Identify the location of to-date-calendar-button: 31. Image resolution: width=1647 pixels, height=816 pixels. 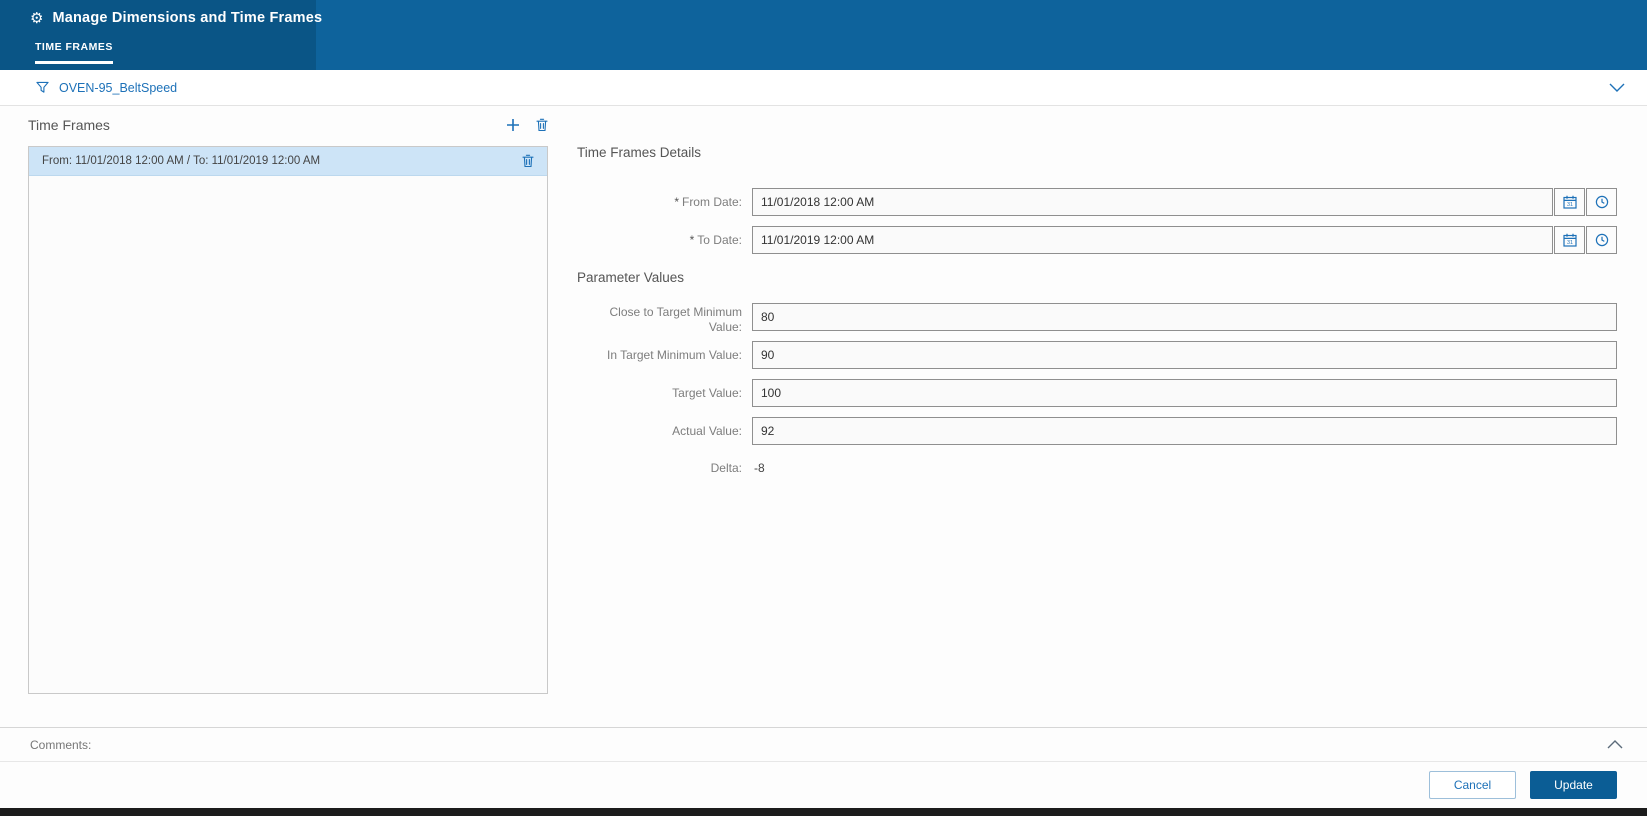
(1569, 240).